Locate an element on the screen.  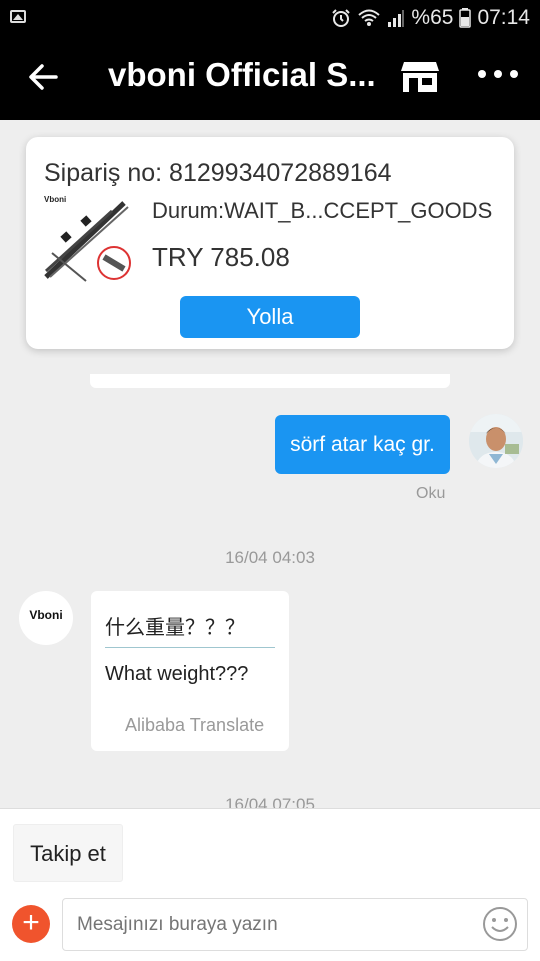
my-message-bubble: sörf atar kaç gr. is located at coordinates (362, 444).